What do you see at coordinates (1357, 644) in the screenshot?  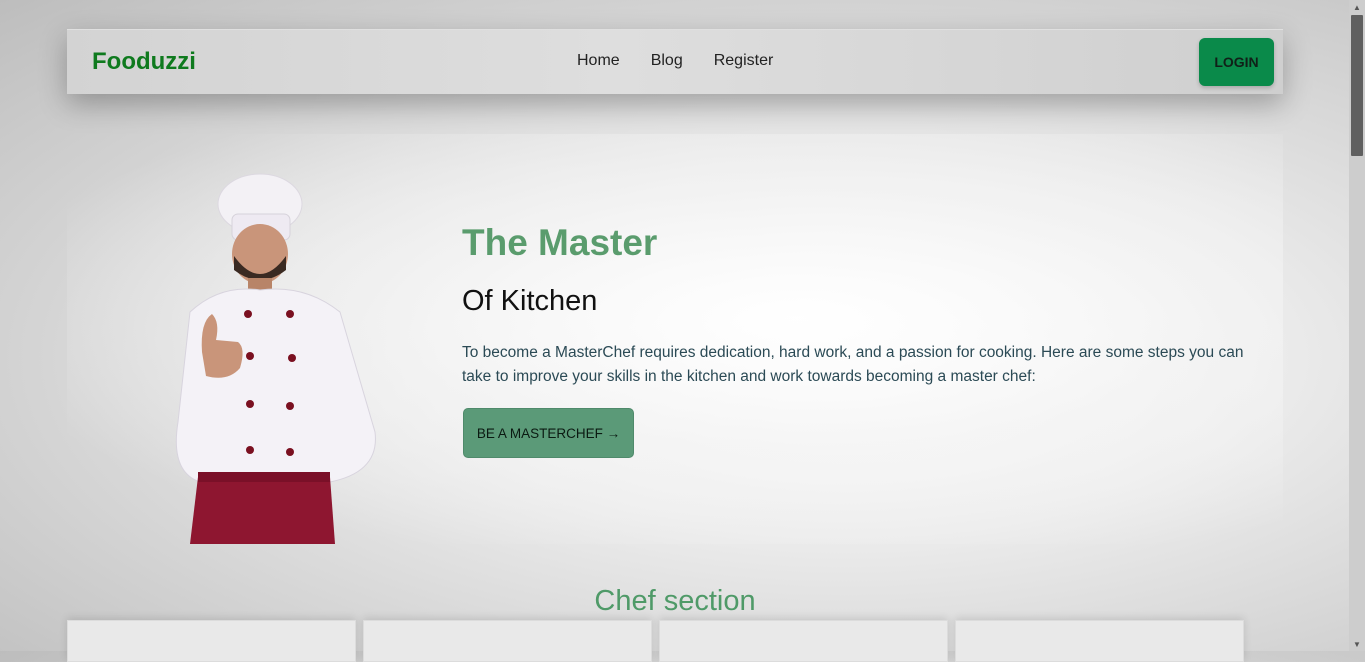 I see `scroll-down-arrow-icon: ▼` at bounding box center [1357, 644].